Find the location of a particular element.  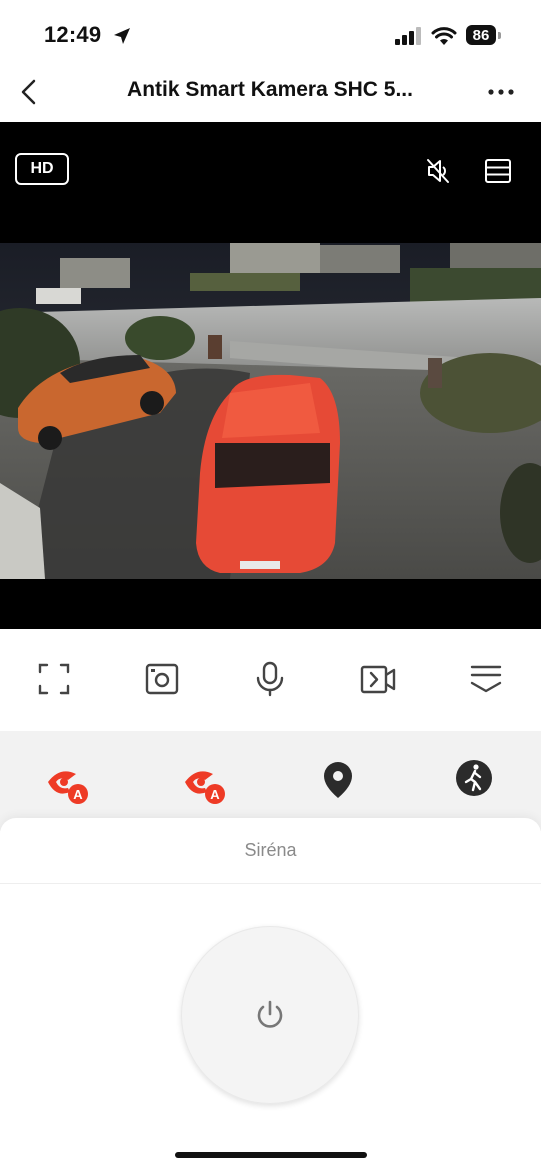

power-icon is located at coordinates (270, 1014).